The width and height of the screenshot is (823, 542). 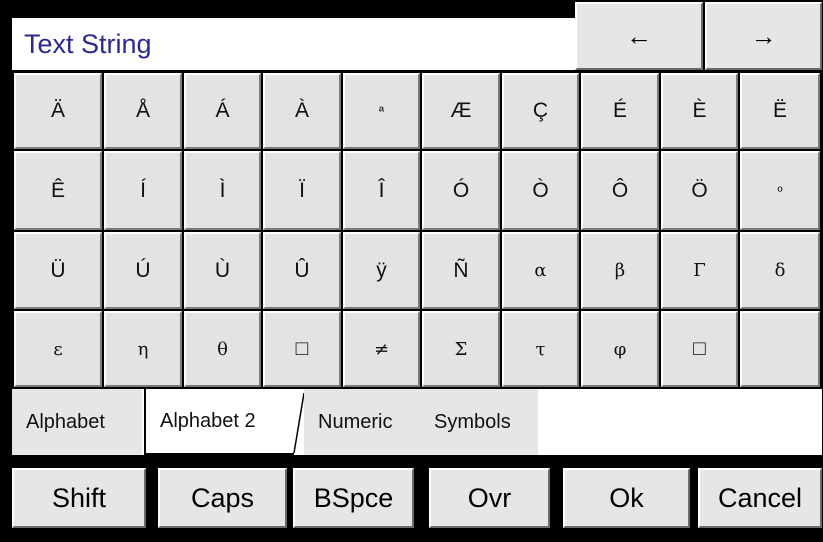 What do you see at coordinates (780, 270) in the screenshot?
I see `char-key-r3-c10: δ` at bounding box center [780, 270].